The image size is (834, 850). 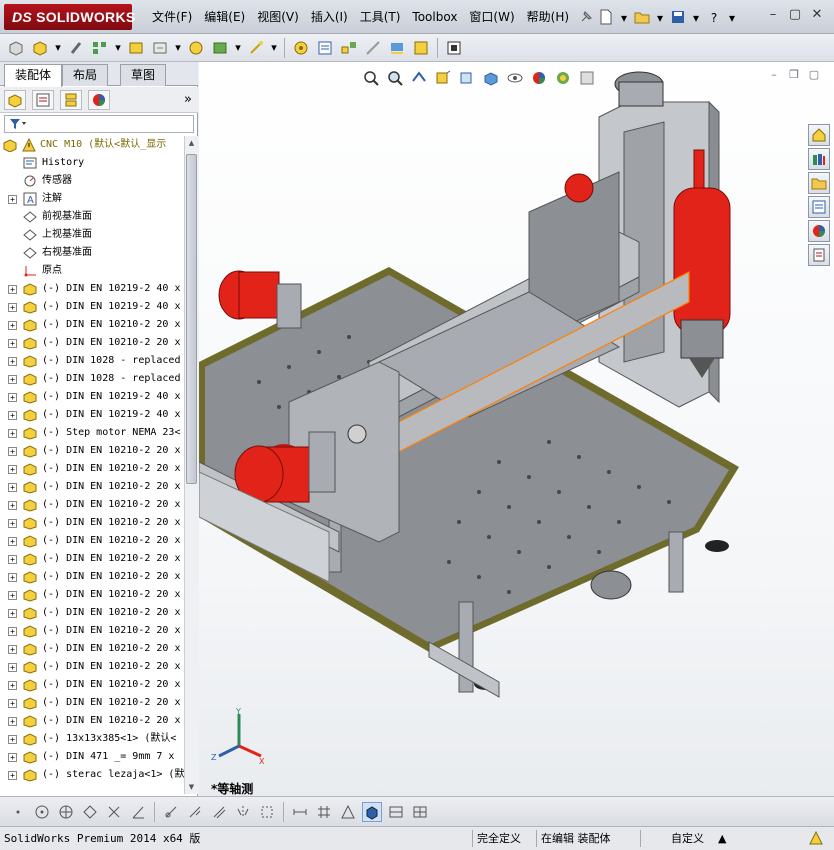 What do you see at coordinates (397, 48) in the screenshot?
I see `interference-detection-icon` at bounding box center [397, 48].